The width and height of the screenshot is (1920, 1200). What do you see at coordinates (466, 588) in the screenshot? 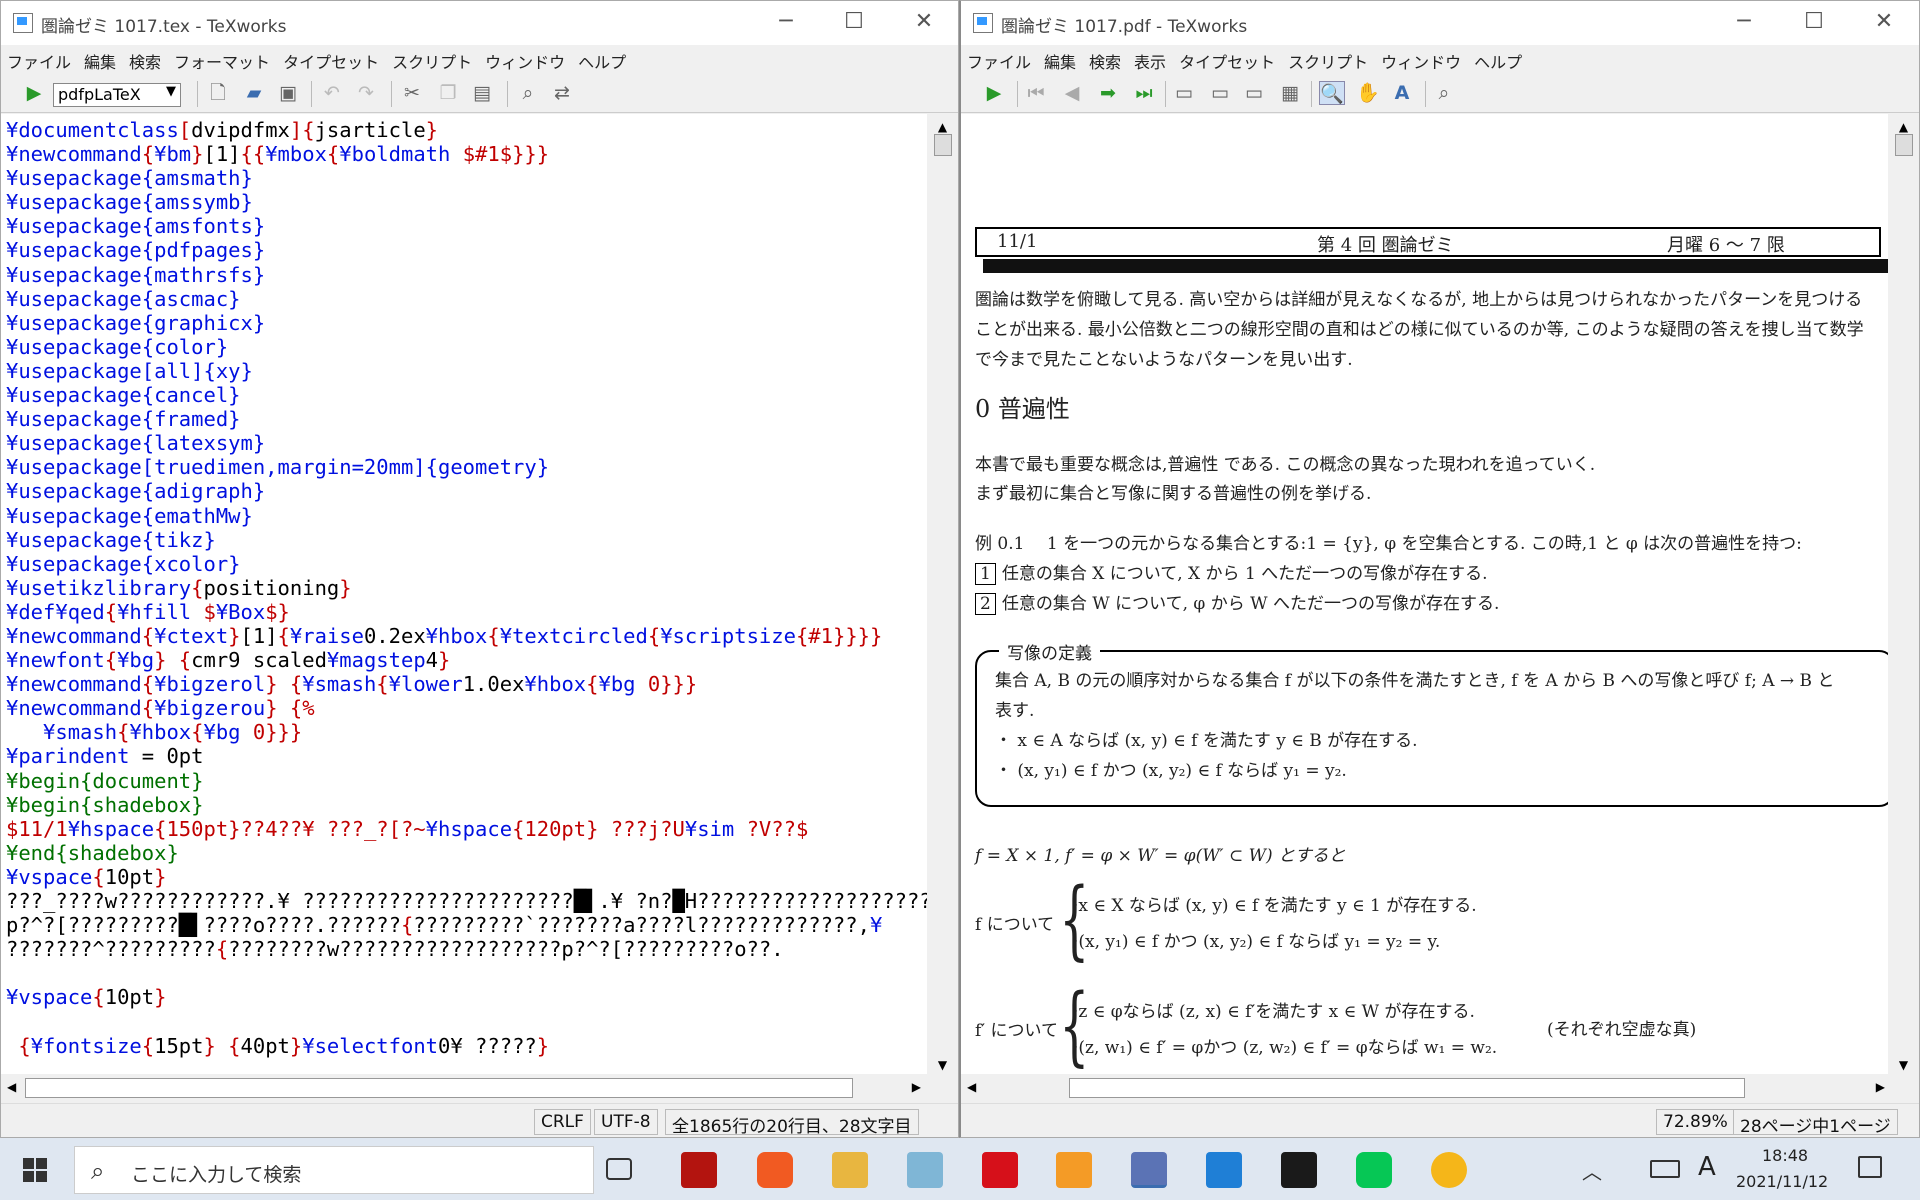
I see `source-line: ¥usetikzlibrary{positioning}` at bounding box center [466, 588].